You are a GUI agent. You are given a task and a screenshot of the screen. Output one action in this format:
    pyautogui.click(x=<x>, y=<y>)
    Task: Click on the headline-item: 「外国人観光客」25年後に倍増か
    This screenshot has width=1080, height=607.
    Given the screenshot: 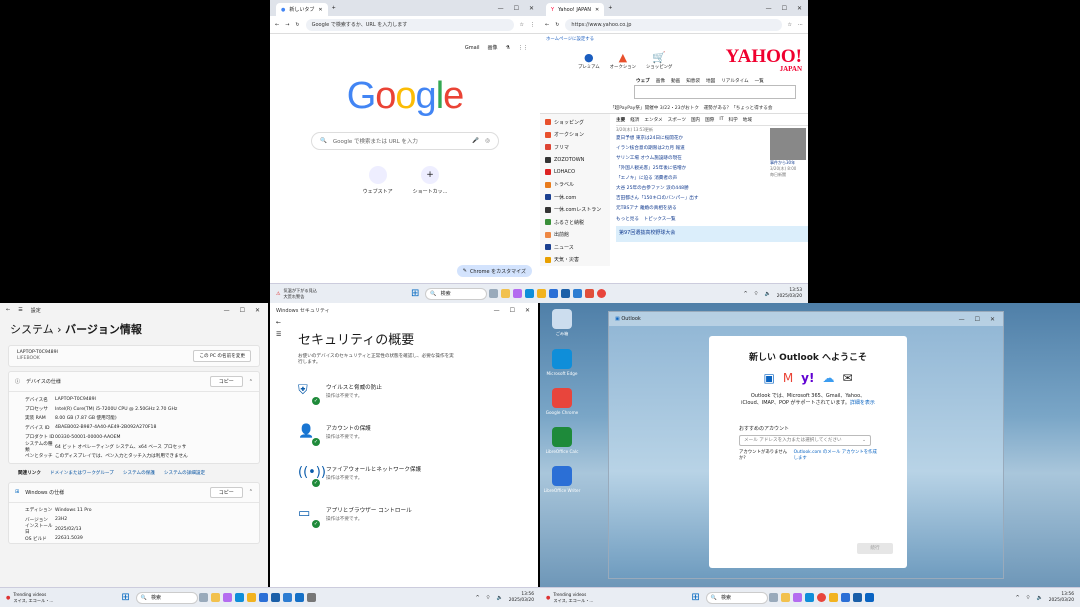 What is the action you would take?
    pyautogui.click(x=693, y=170)
    